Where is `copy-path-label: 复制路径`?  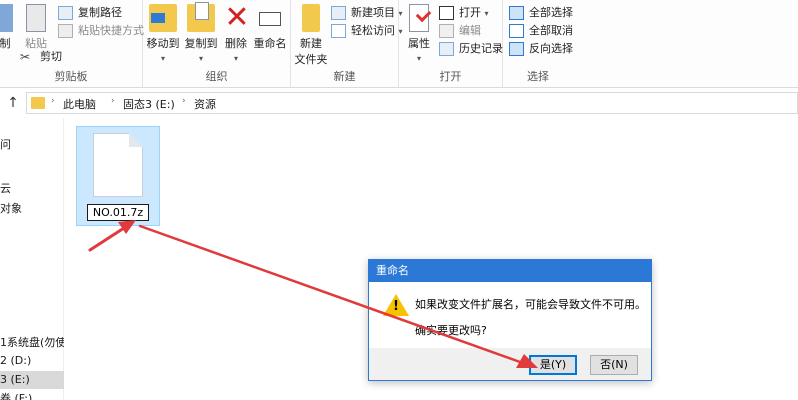 copy-path-label: 复制路径 is located at coordinates (100, 12).